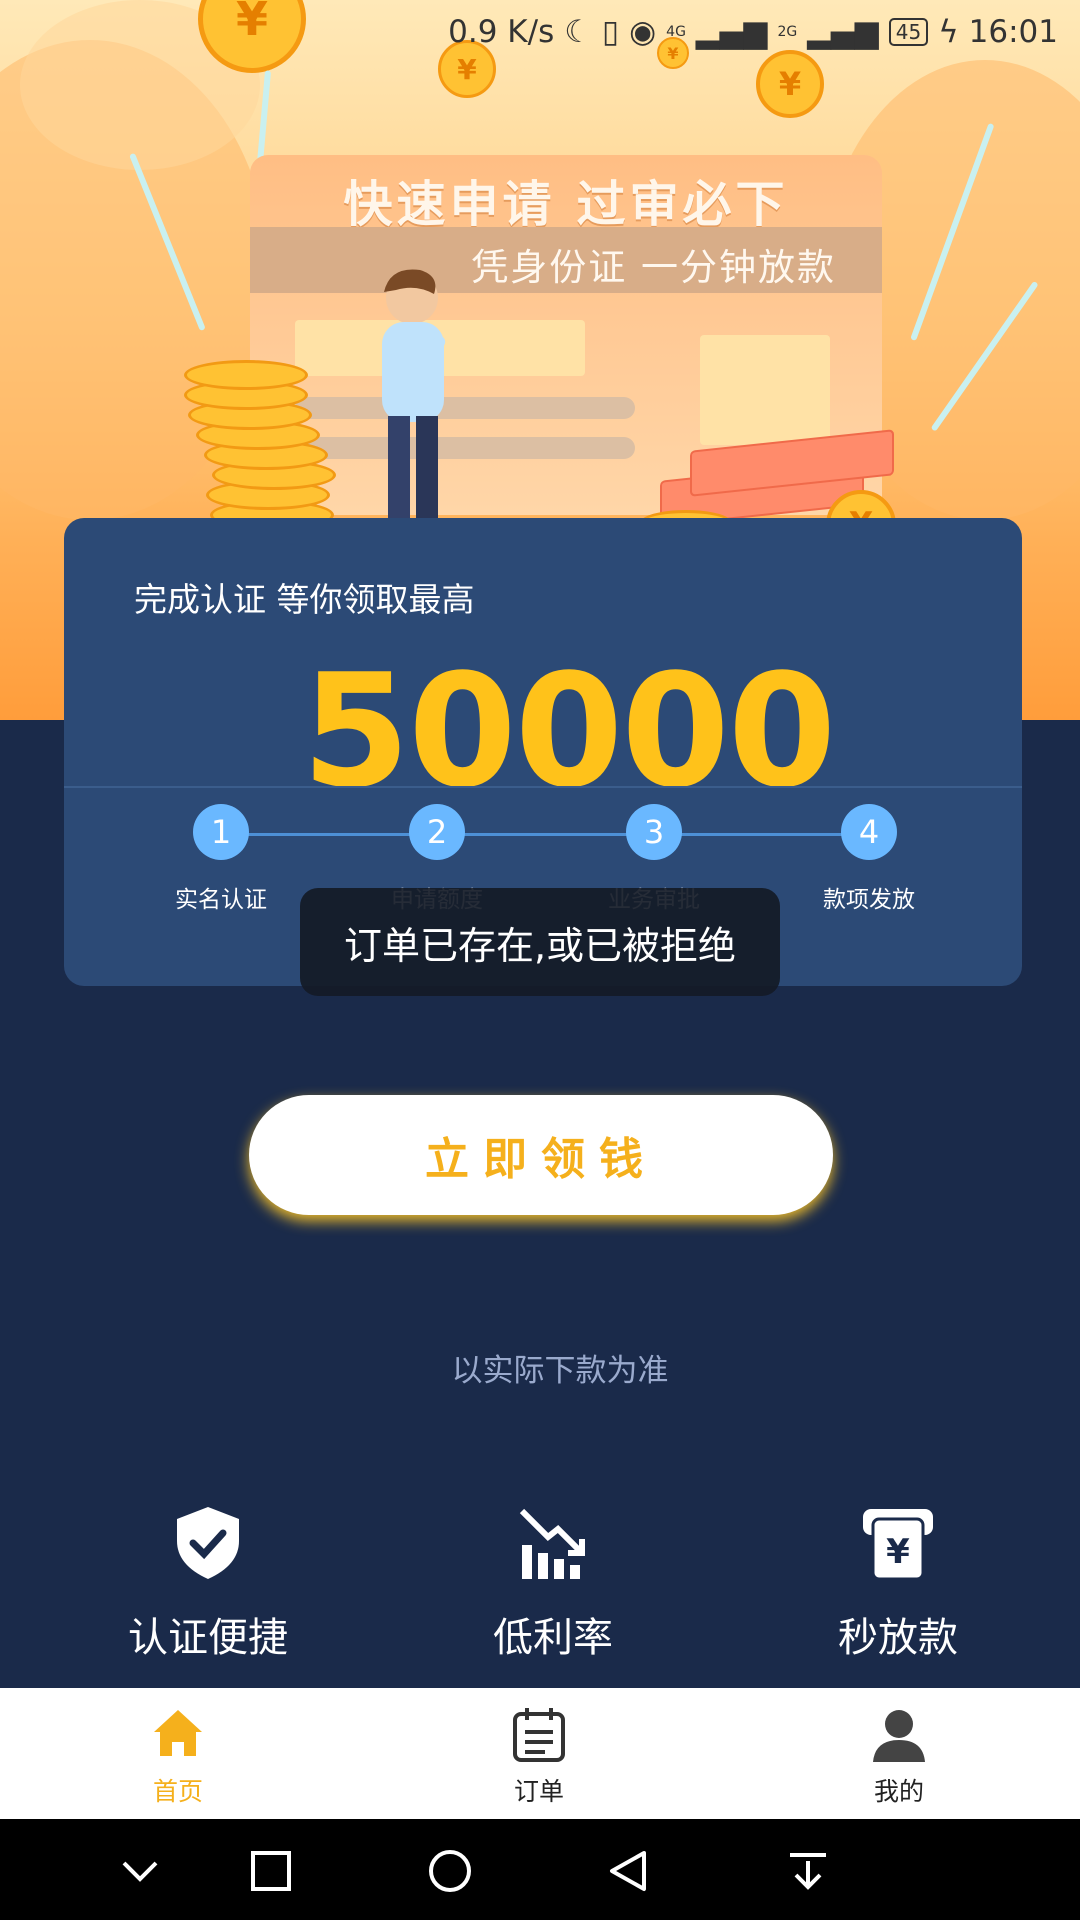 This screenshot has width=1080, height=1920. Describe the element at coordinates (450, 1871) in the screenshot. I see `home-nav-icon` at that location.